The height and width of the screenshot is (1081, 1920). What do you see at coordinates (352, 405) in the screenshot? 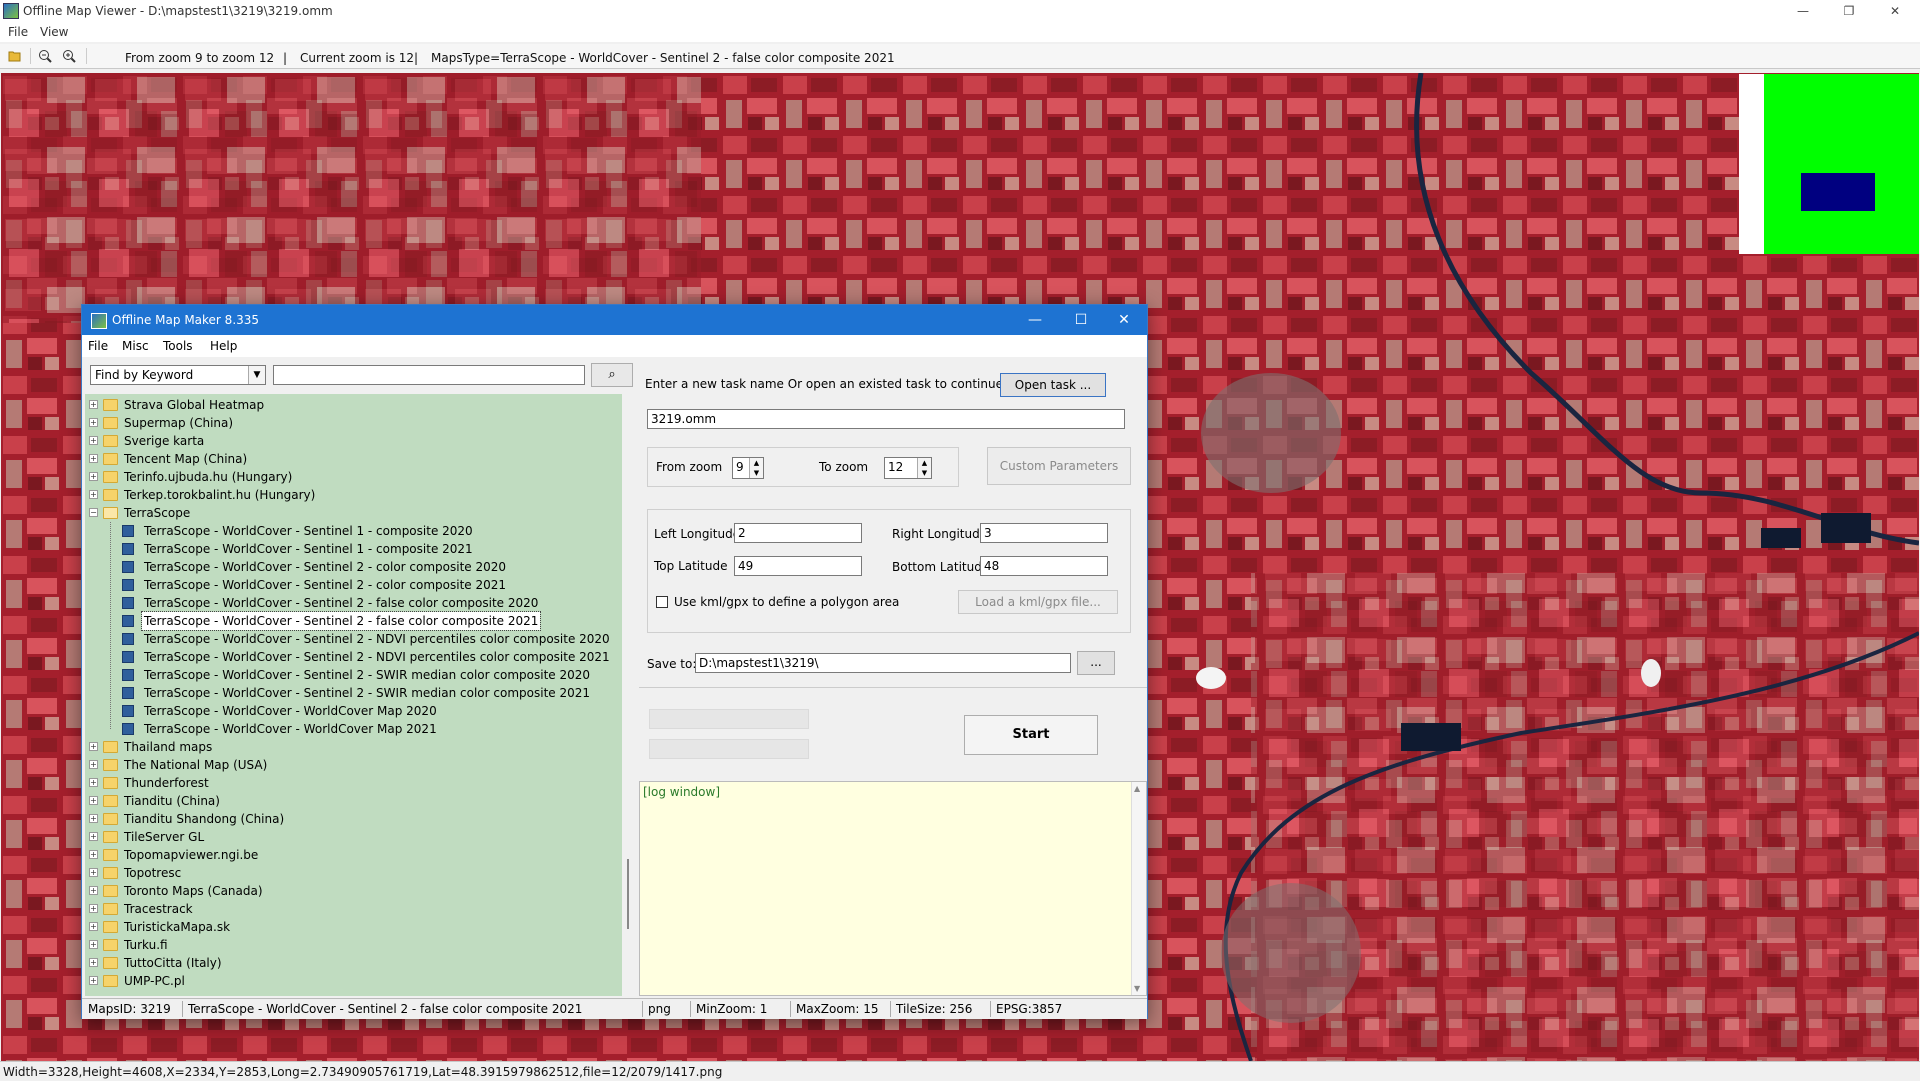
I see `tree-folder-item: + Strava Global Heatmap` at bounding box center [352, 405].